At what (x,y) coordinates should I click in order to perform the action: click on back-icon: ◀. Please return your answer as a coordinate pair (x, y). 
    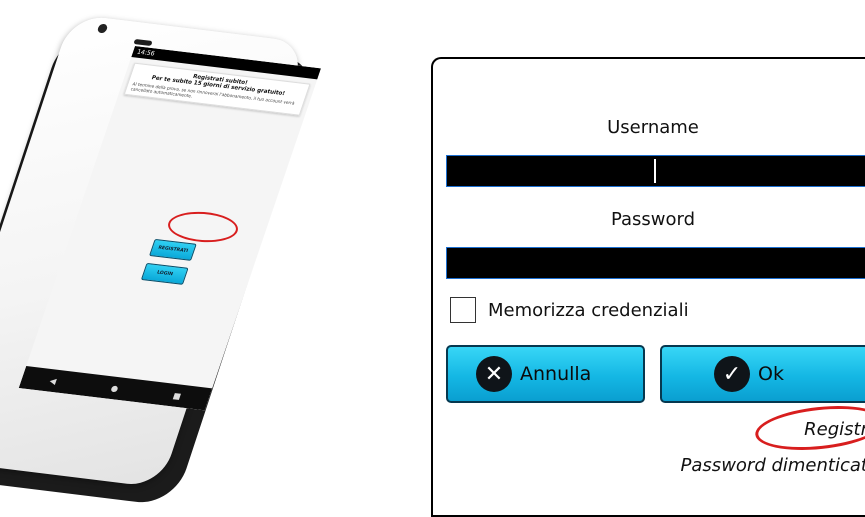
    Looking at the image, I should click on (52, 381).